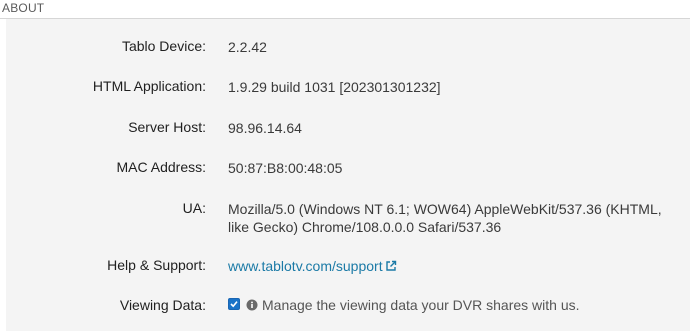 The image size is (690, 331). What do you see at coordinates (305, 266) in the screenshot?
I see `support-link: www.tablotv.com/support` at bounding box center [305, 266].